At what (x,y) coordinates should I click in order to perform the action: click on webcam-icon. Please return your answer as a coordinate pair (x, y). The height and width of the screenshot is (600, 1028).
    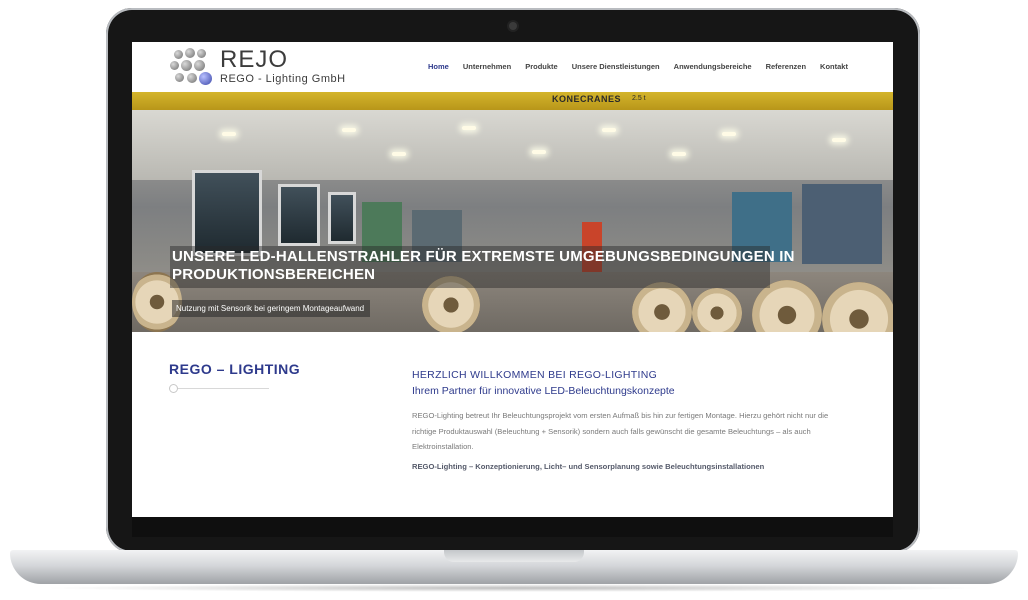
    Looking at the image, I should click on (513, 26).